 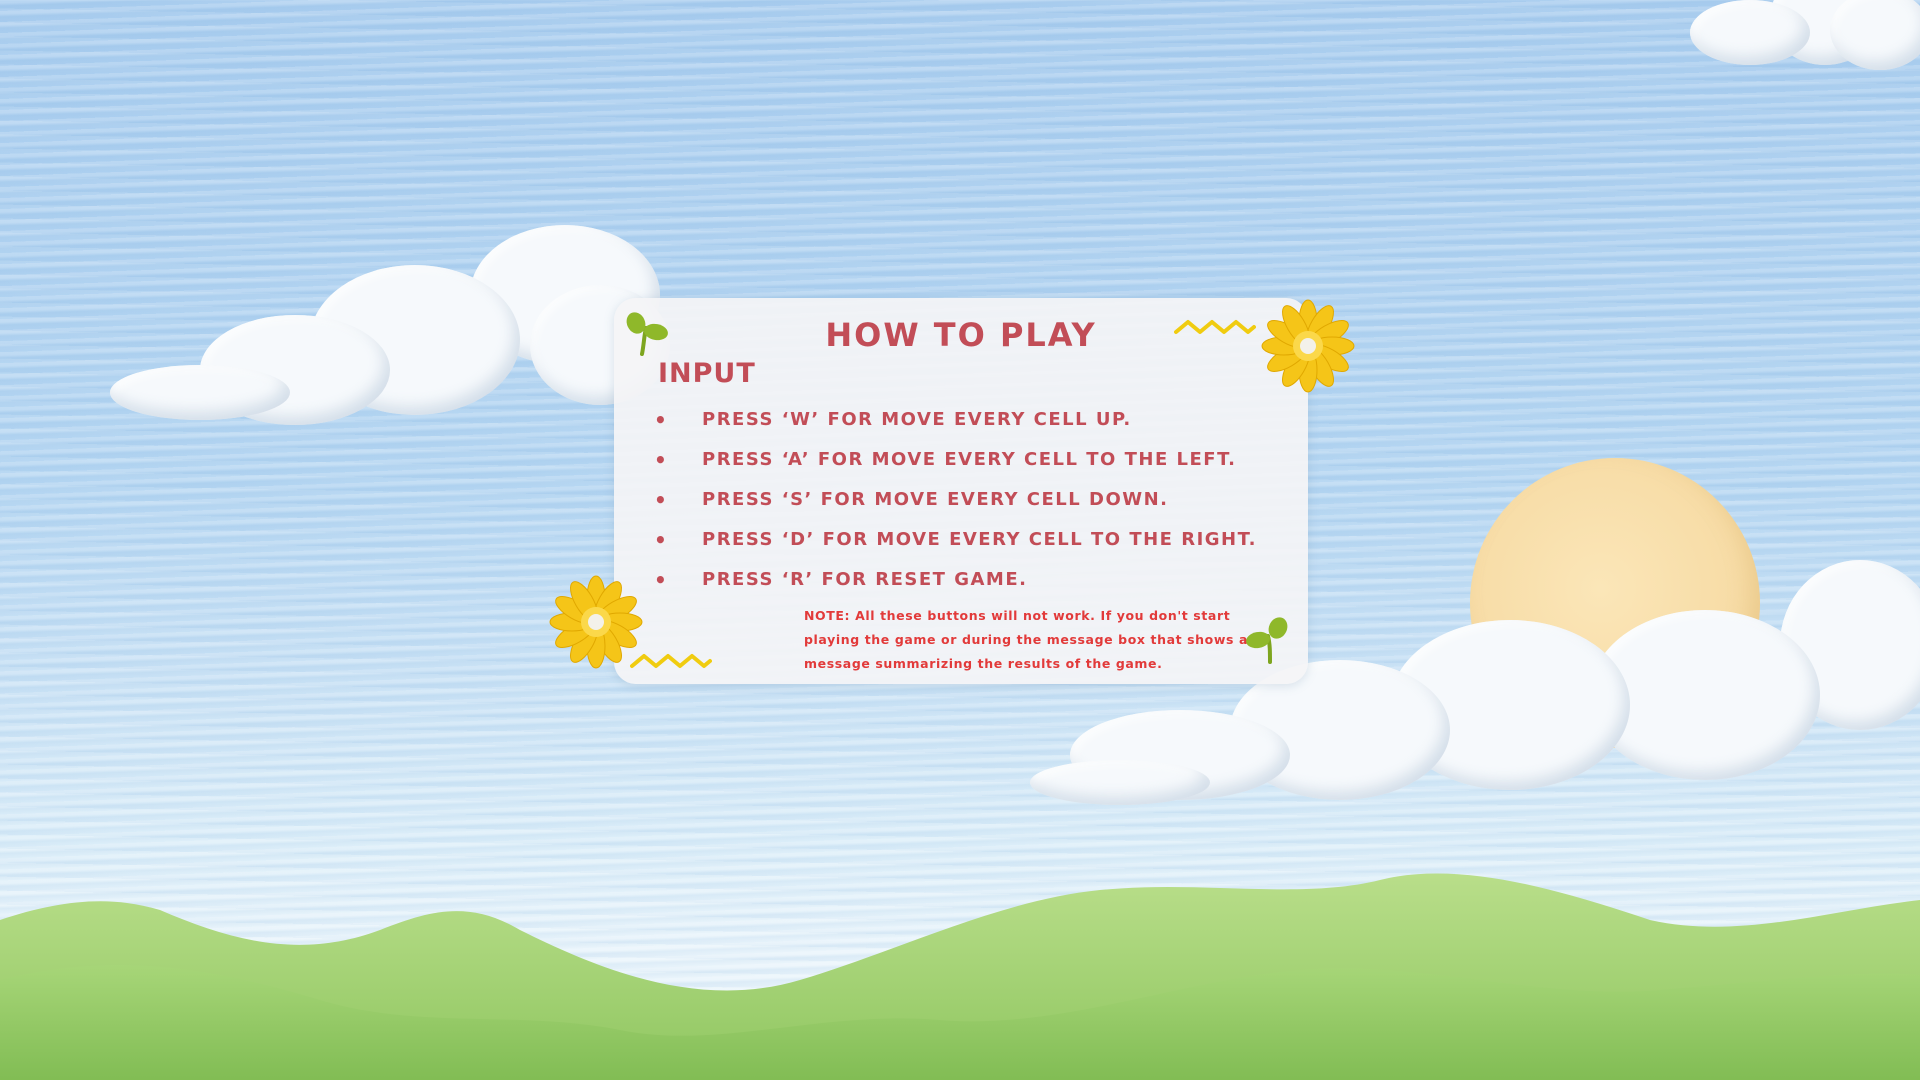 What do you see at coordinates (955, 420) in the screenshot?
I see `rule-move-up: PRESS ‘W’ FOR MOVE EVERY CELL UP.` at bounding box center [955, 420].